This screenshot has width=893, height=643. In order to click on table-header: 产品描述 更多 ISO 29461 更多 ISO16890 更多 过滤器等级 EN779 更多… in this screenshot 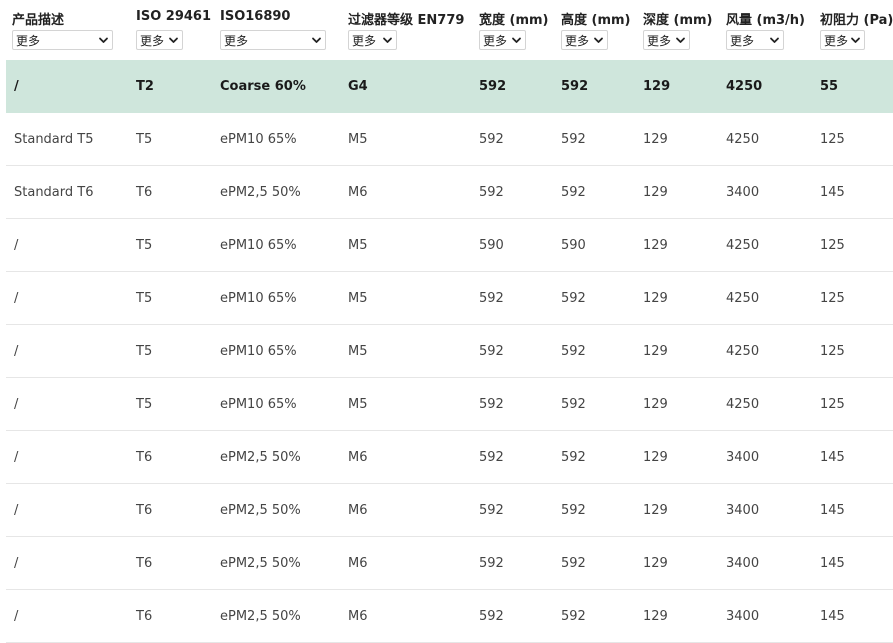, I will do `click(446, 30)`.